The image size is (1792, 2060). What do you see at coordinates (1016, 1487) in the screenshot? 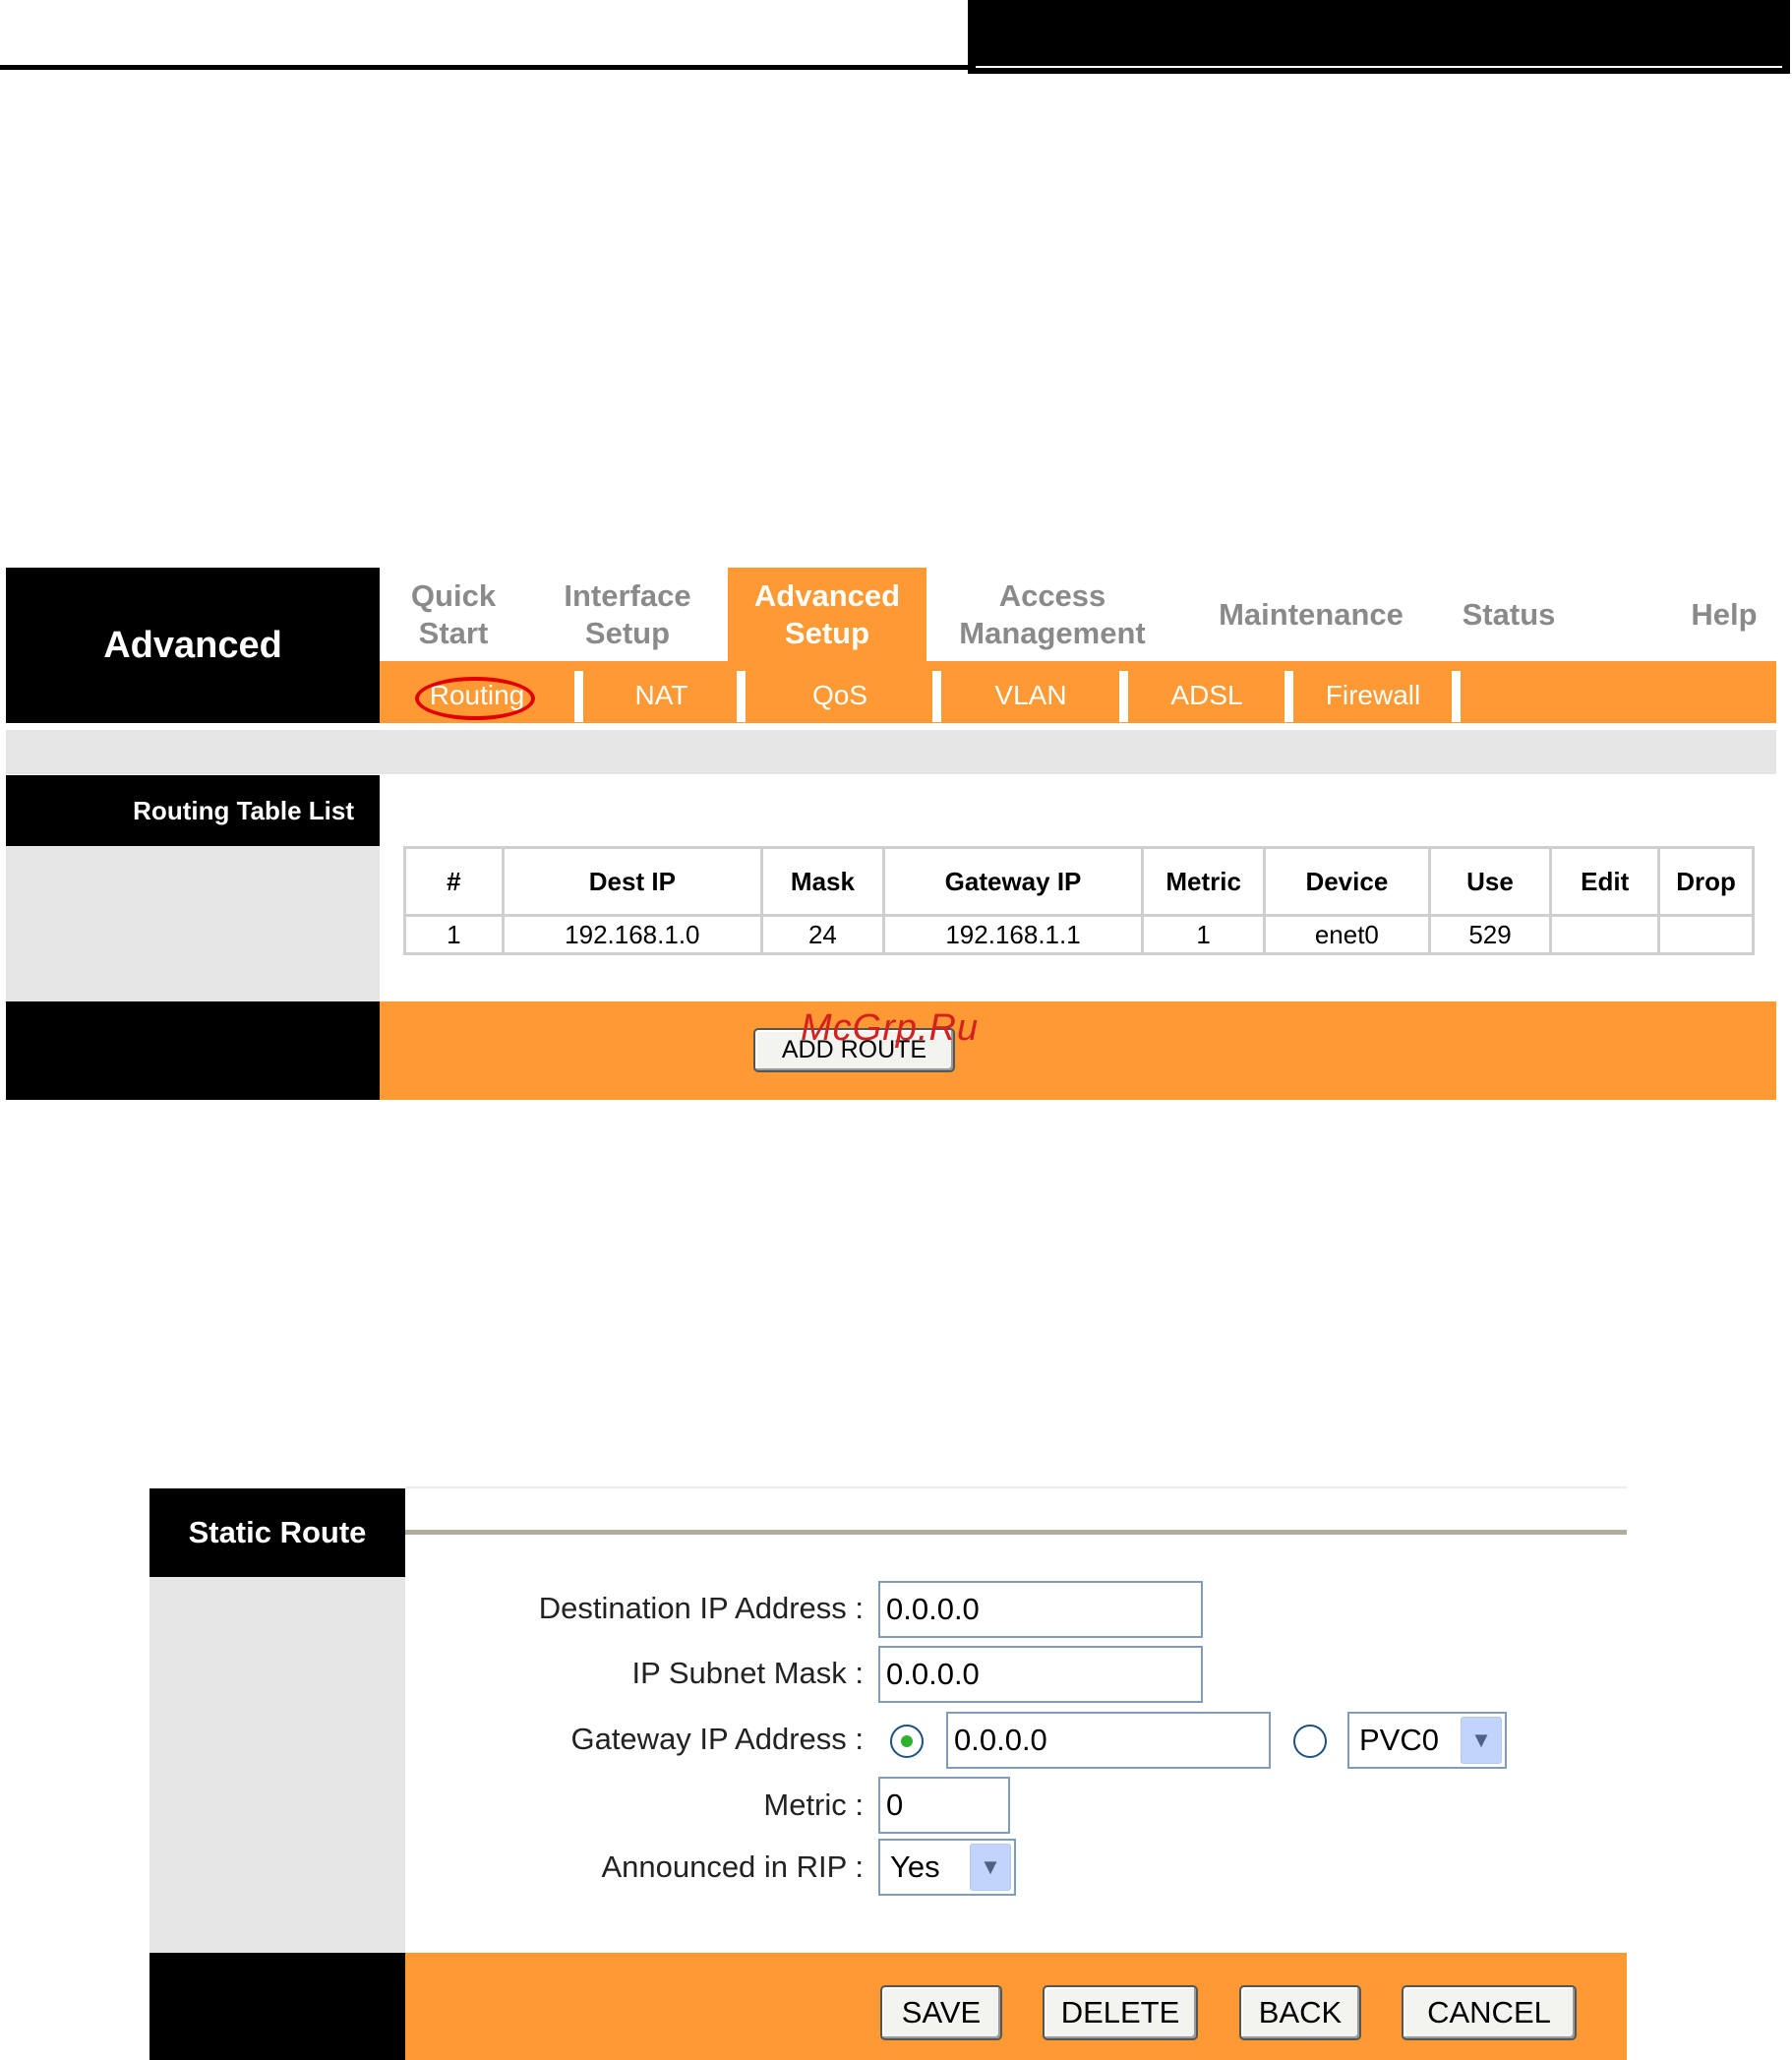
I see `static-route-top-line` at bounding box center [1016, 1487].